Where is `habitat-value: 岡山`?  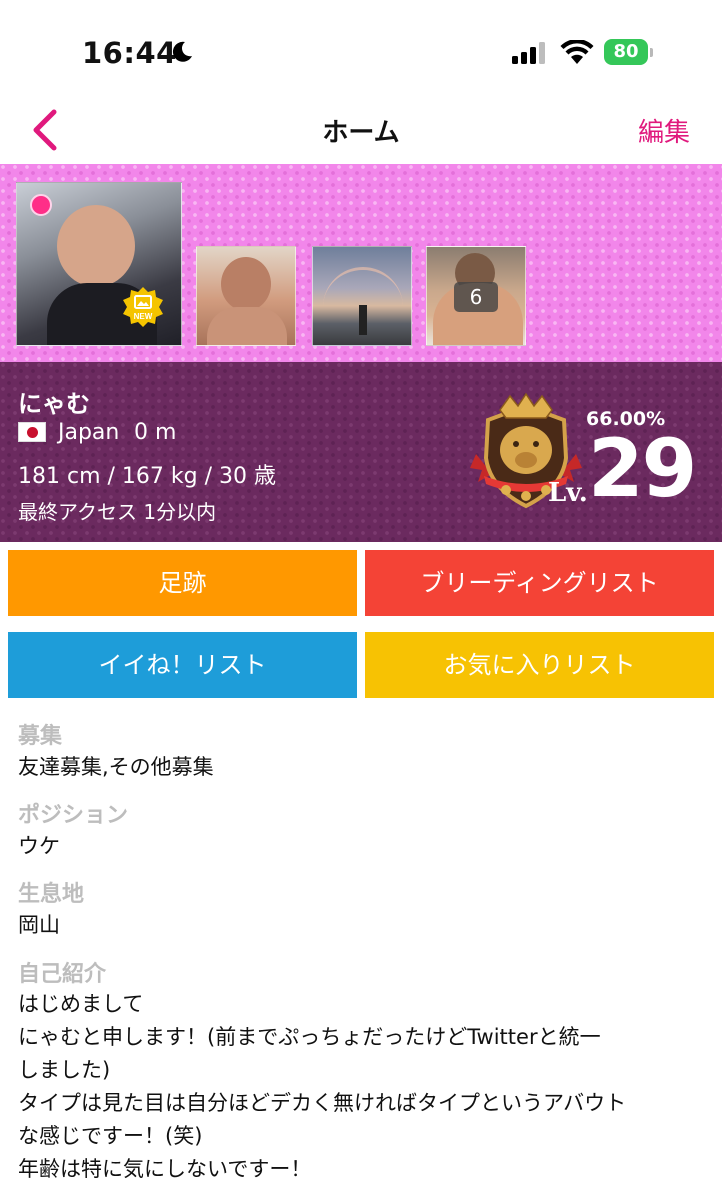 habitat-value: 岡山 is located at coordinates (39, 925).